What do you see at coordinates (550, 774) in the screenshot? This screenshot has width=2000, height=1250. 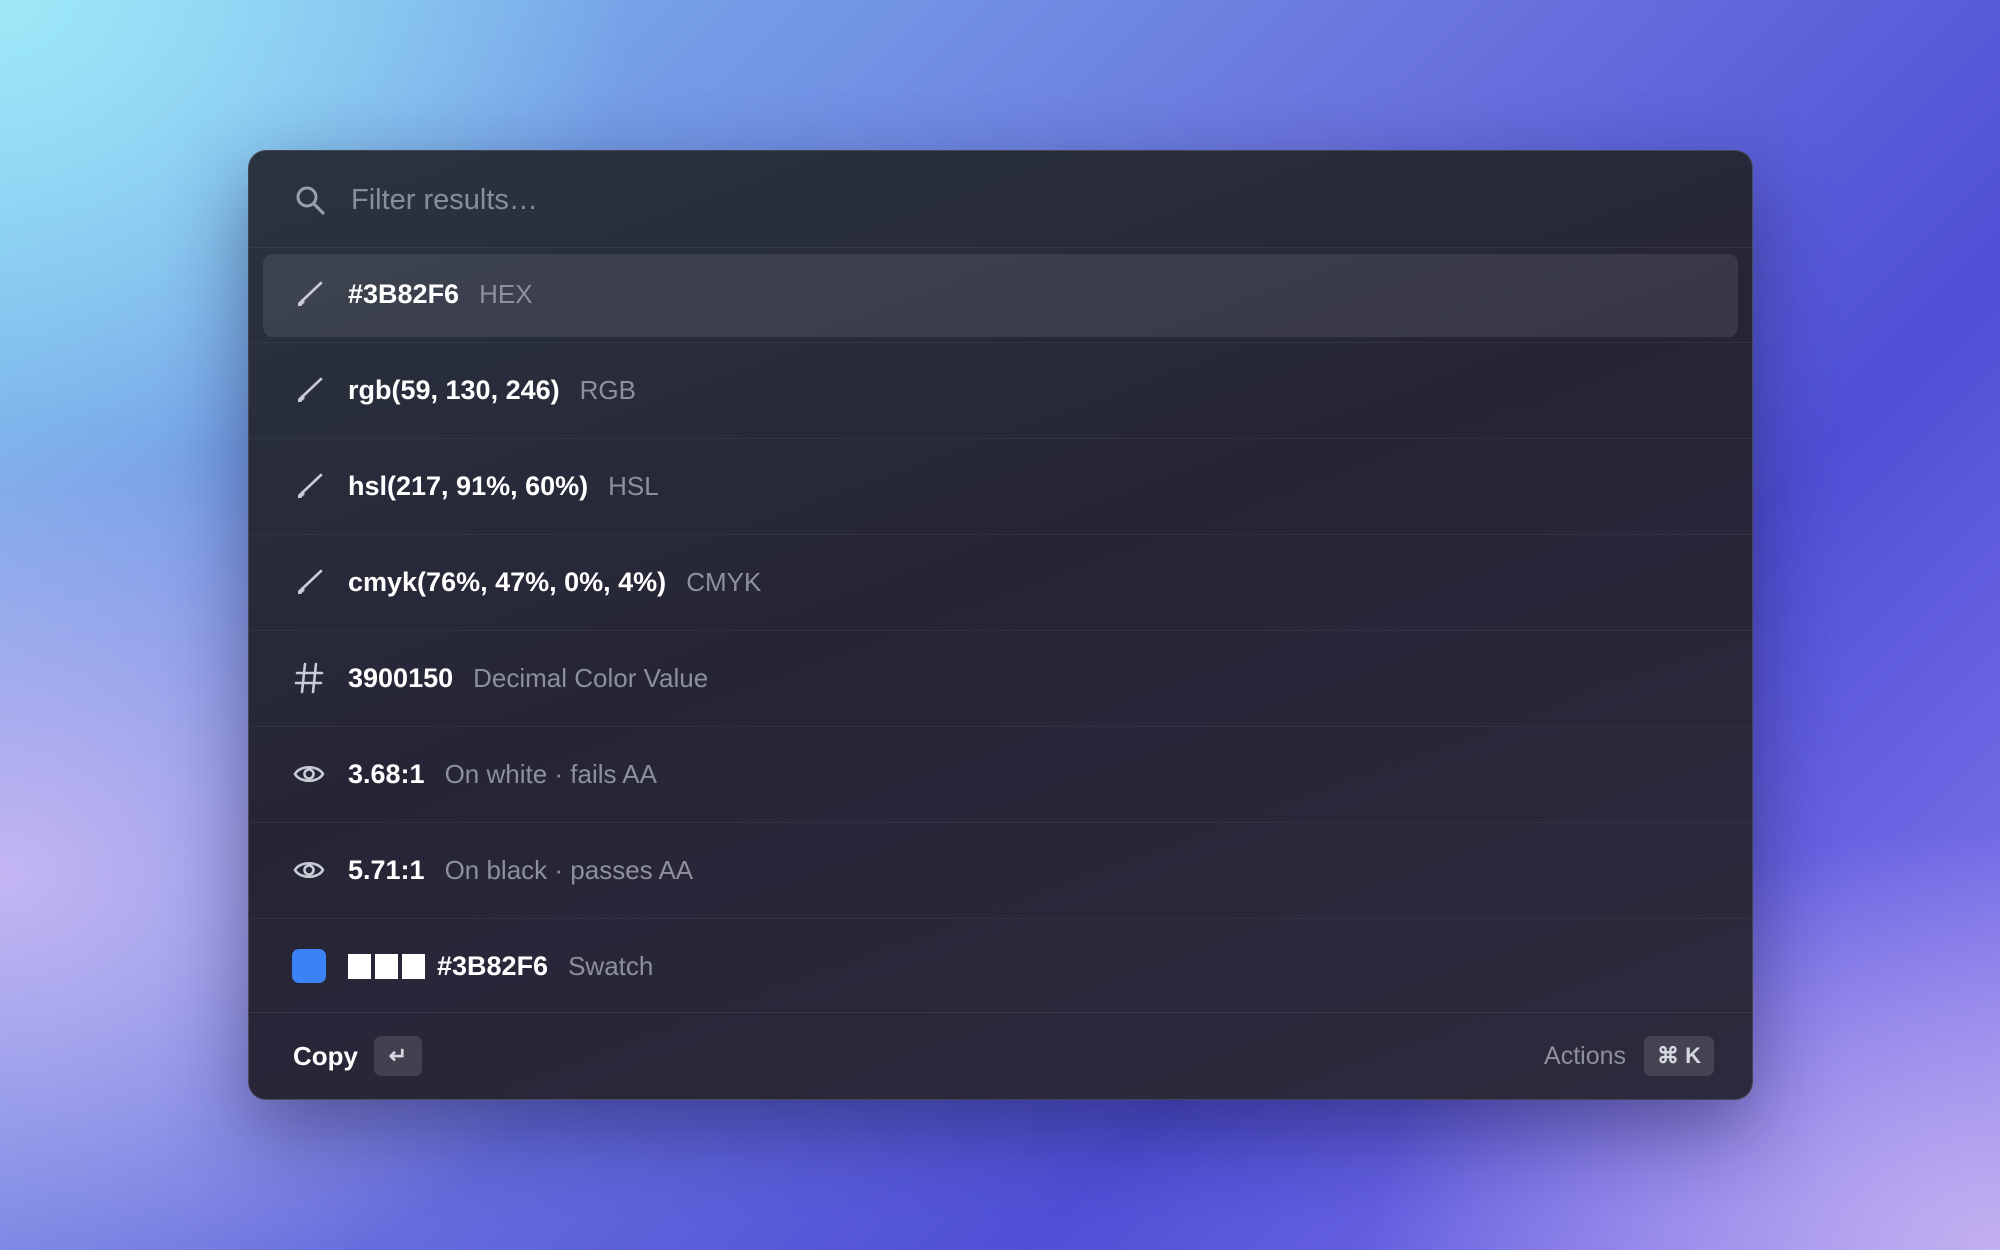 I see `result-format-label: On white · fails AA` at bounding box center [550, 774].